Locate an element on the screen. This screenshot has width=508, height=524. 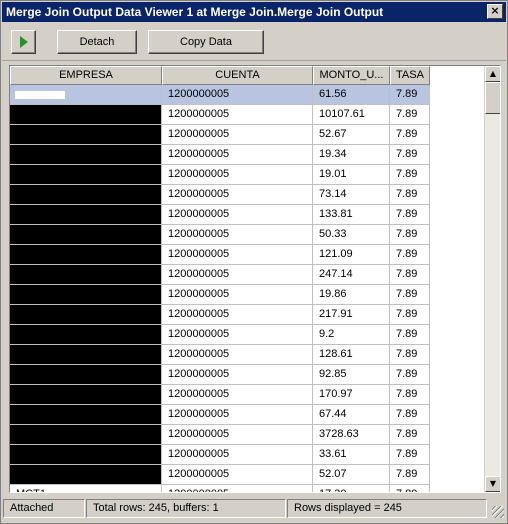
table-row: 1200000005 19.34 7.89 is located at coordinates (247, 155).